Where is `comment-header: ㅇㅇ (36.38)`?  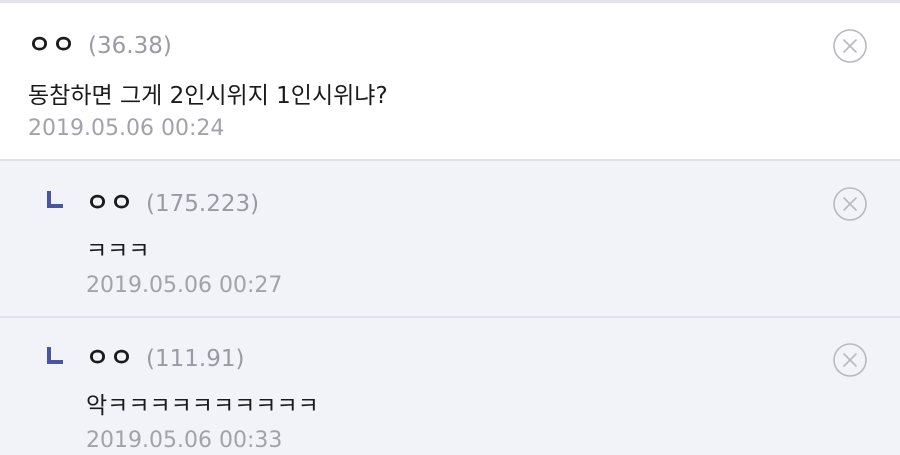 comment-header: ㅇㅇ (36.38) is located at coordinates (100, 43).